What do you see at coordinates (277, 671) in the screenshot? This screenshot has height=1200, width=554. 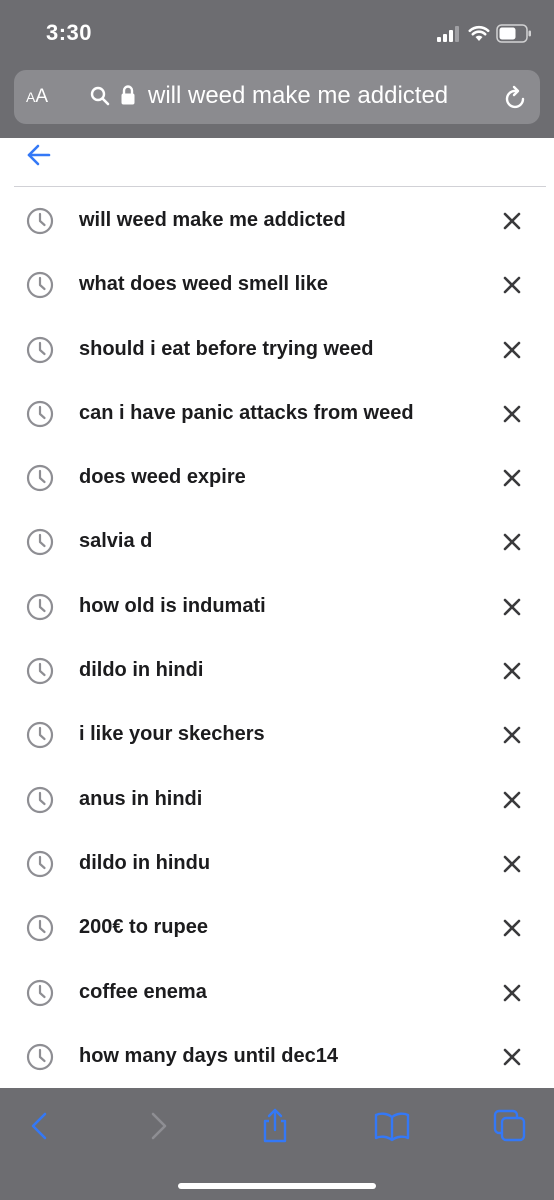 I see `list-item: dildo in hindi` at bounding box center [277, 671].